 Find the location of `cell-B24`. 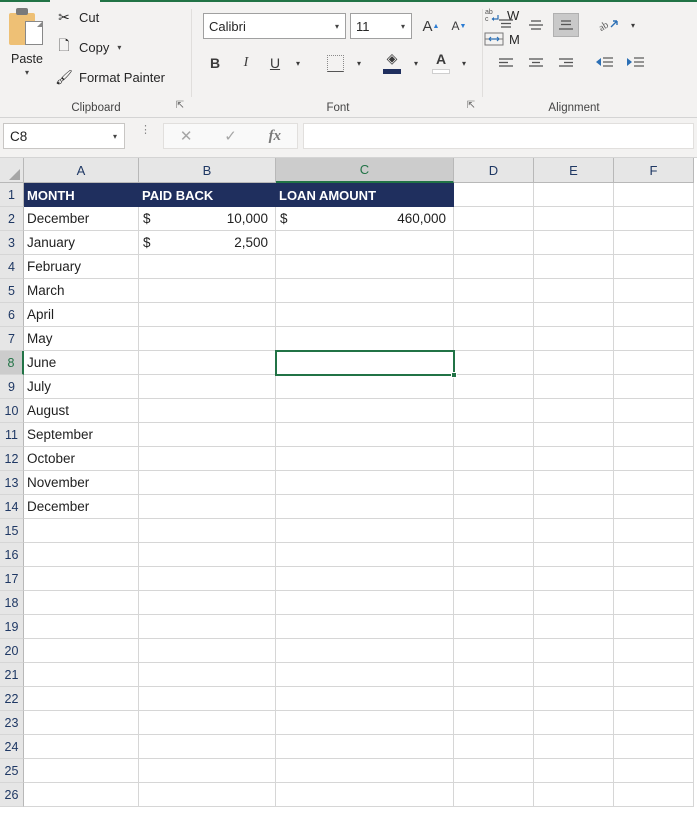

cell-B24 is located at coordinates (207, 747).